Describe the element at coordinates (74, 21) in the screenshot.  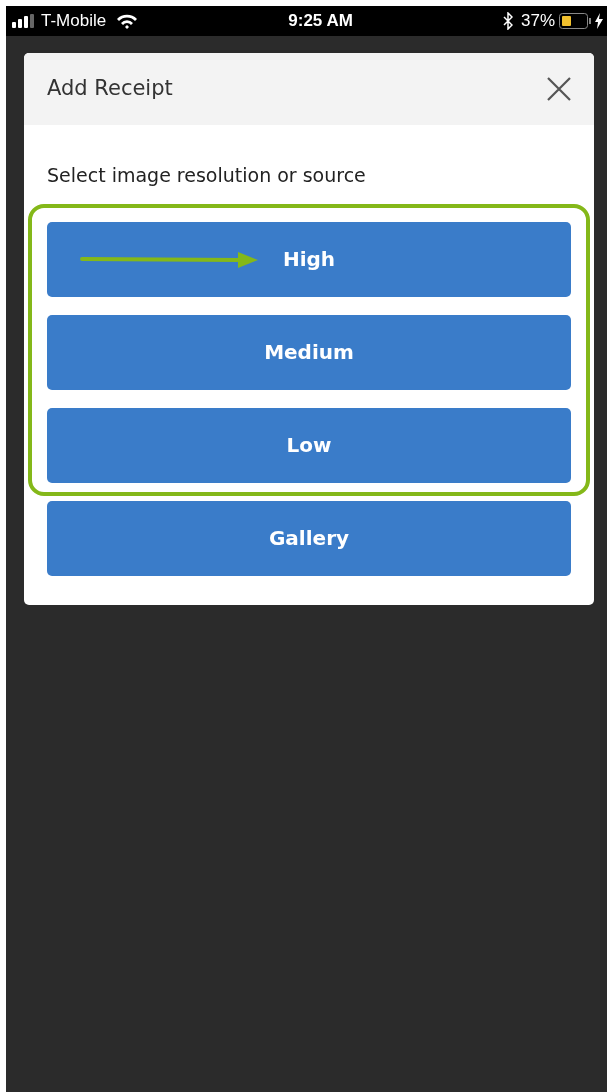
I see `carrier-name: T-Mobile` at that location.